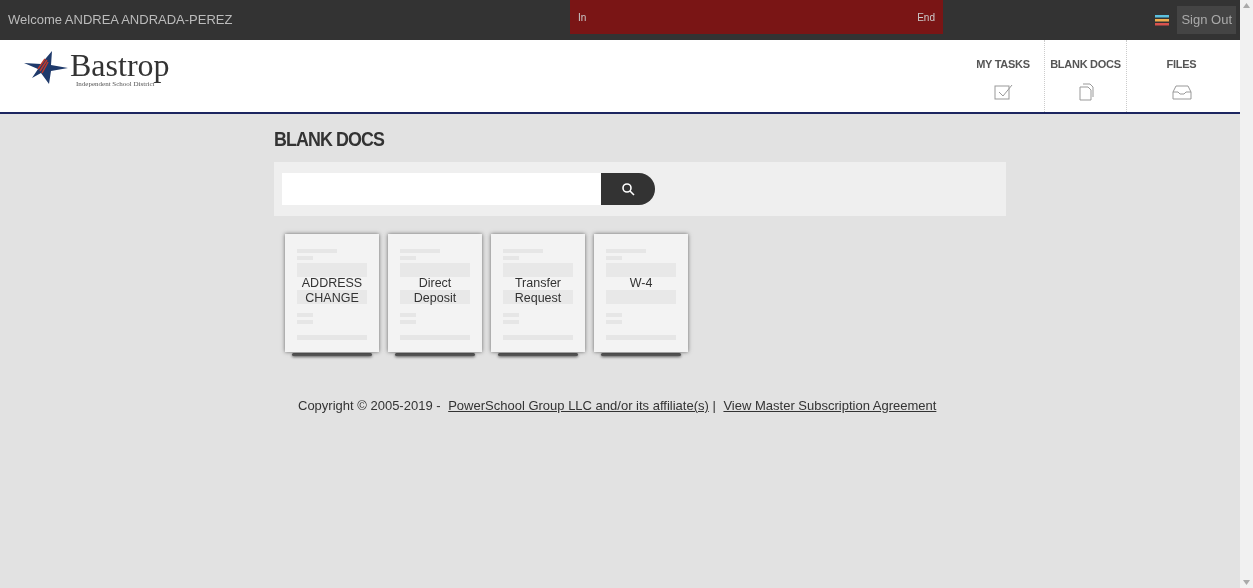  Describe the element at coordinates (1003, 76) in the screenshot. I see `nav-tab: MY TASKS` at that location.